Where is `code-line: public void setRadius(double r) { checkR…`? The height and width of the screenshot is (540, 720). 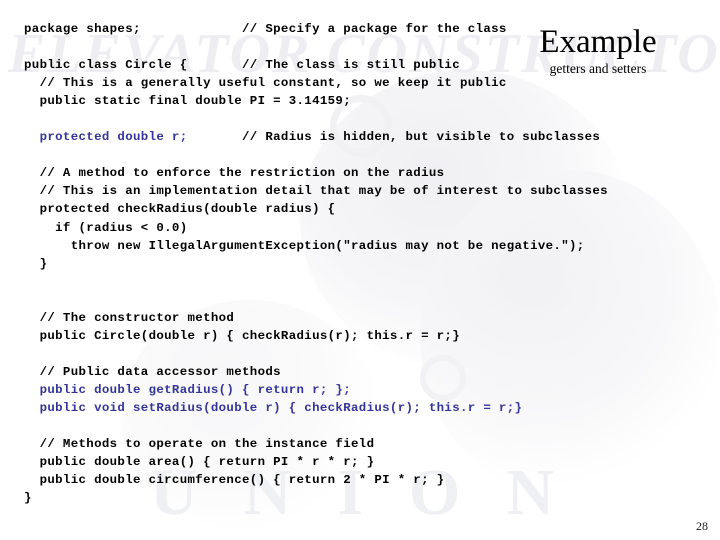 code-line: public void setRadius(double r) { checkR… is located at coordinates (273, 407).